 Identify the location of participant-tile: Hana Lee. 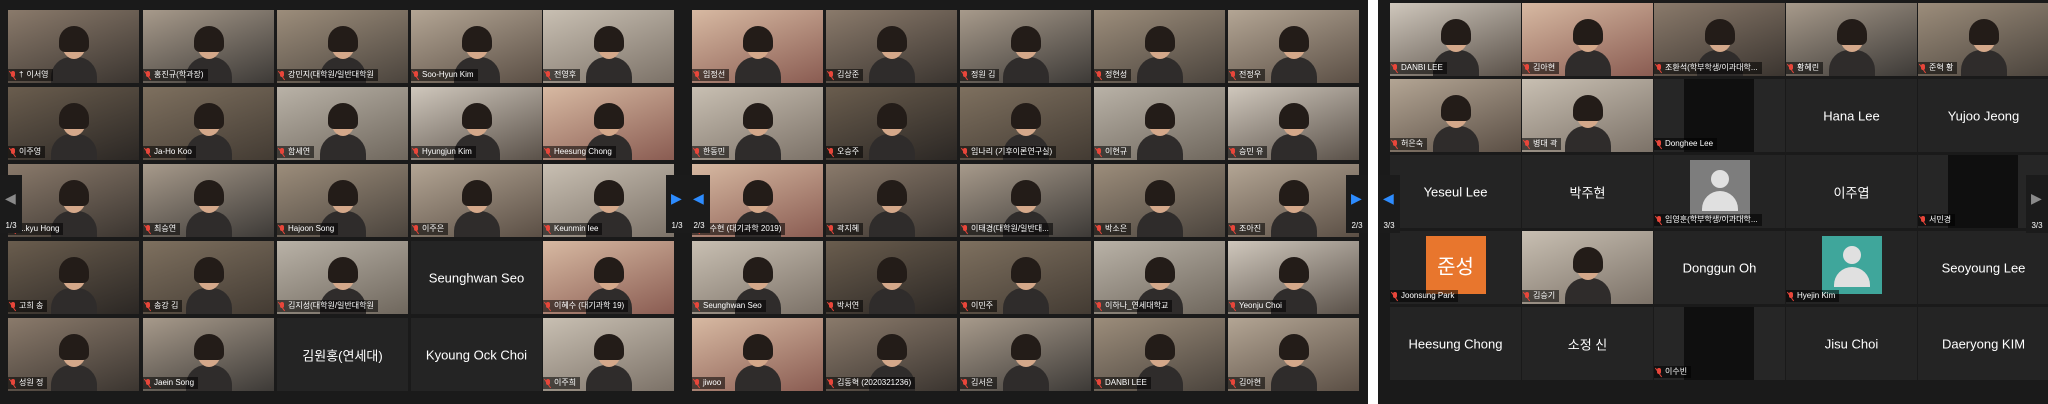
(1851, 115).